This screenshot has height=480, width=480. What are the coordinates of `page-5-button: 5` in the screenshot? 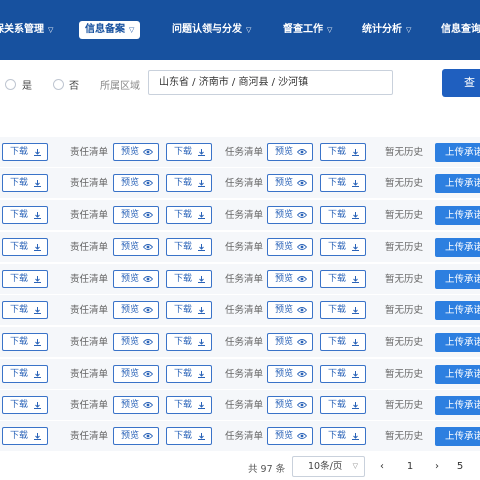 It's located at (460, 467).